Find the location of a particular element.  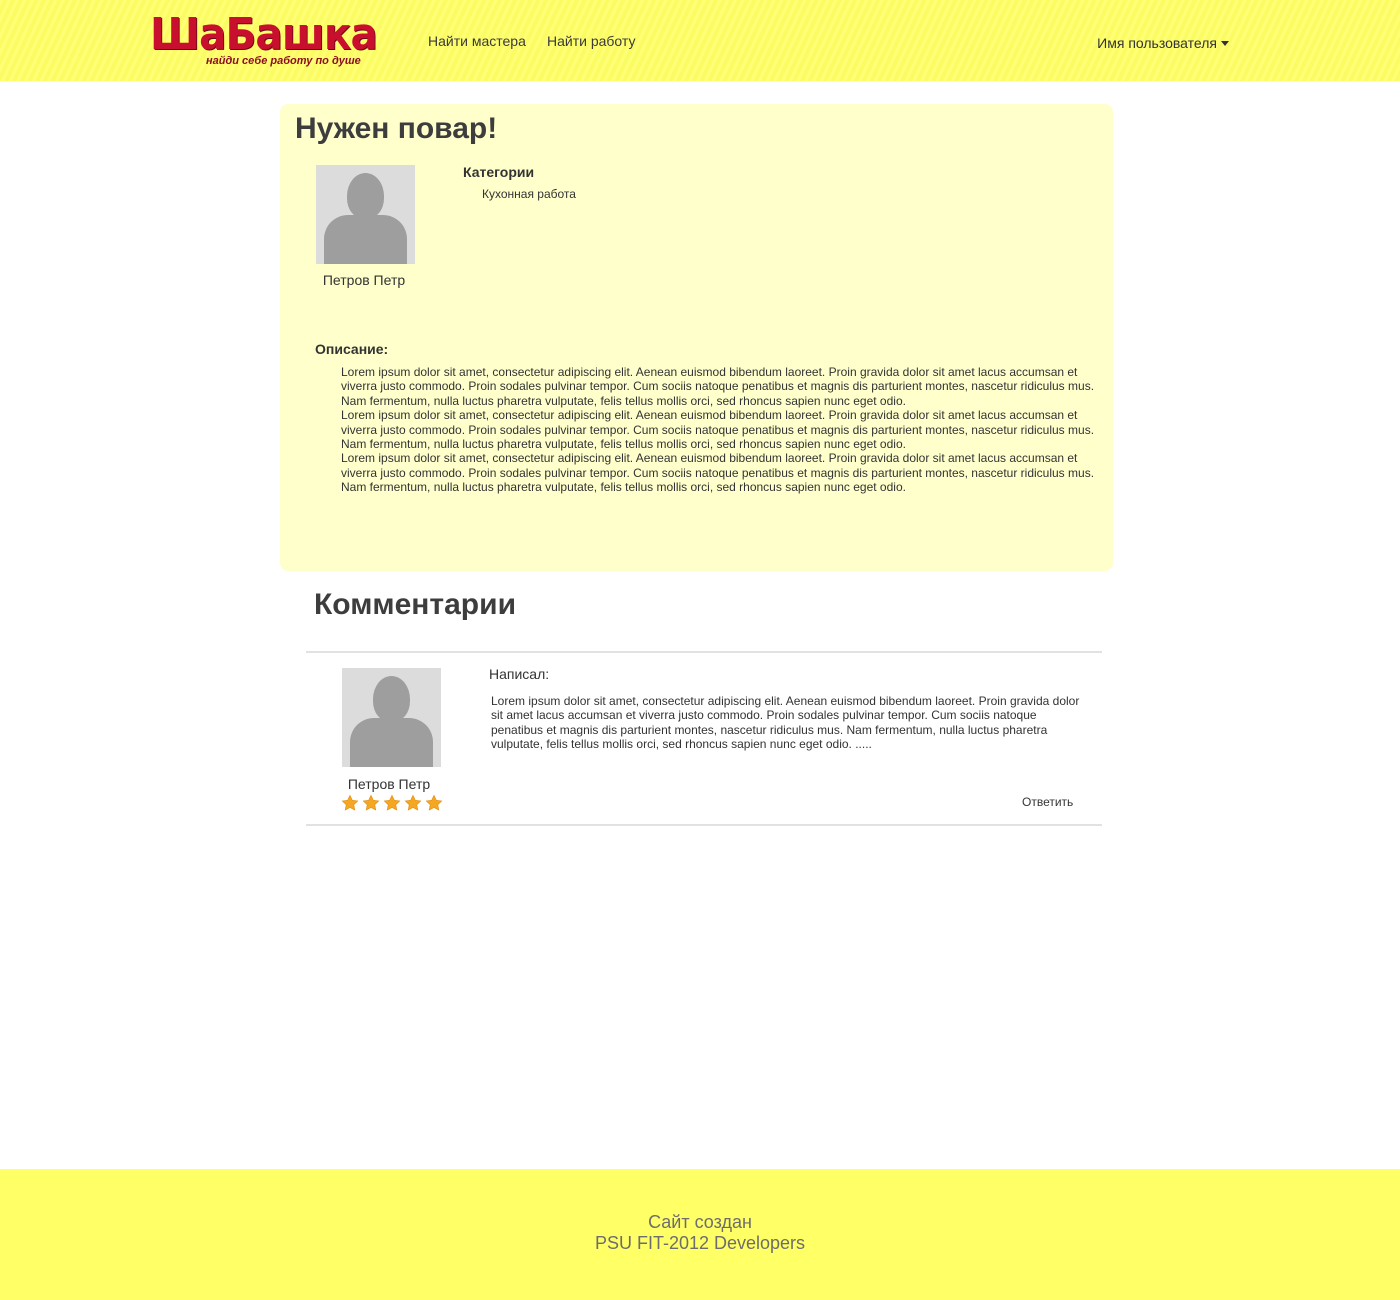

comments-title: Комментарии is located at coordinates (415, 604).